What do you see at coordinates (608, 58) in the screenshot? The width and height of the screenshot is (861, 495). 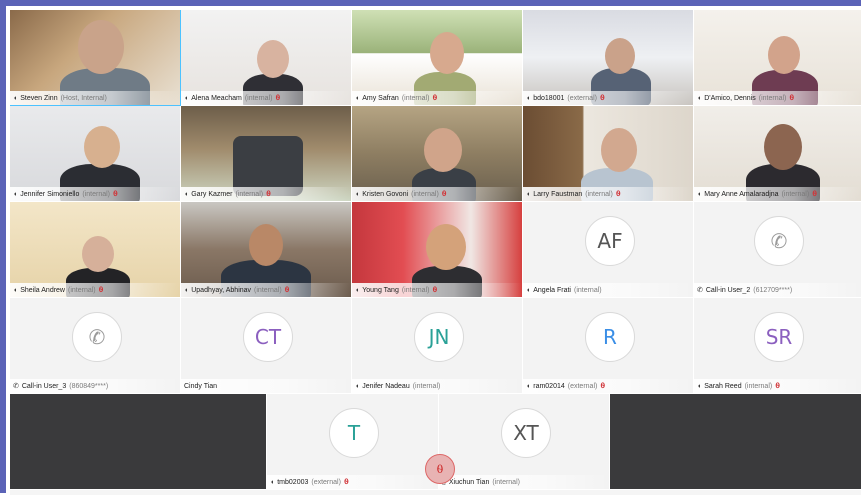 I see `participant-tile: ◖ bdo18001 (external) ⍬` at bounding box center [608, 58].